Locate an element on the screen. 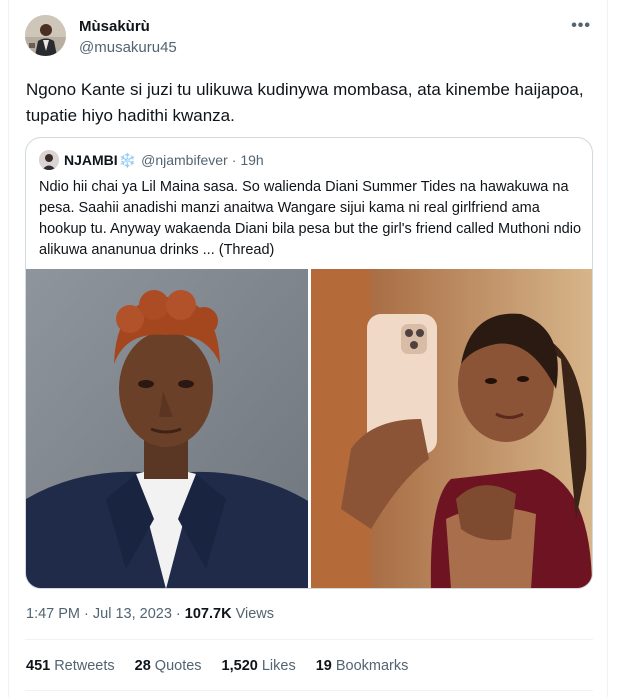 This screenshot has height=697, width=617. quoted-author-handle: @njambifever is located at coordinates (184, 160).